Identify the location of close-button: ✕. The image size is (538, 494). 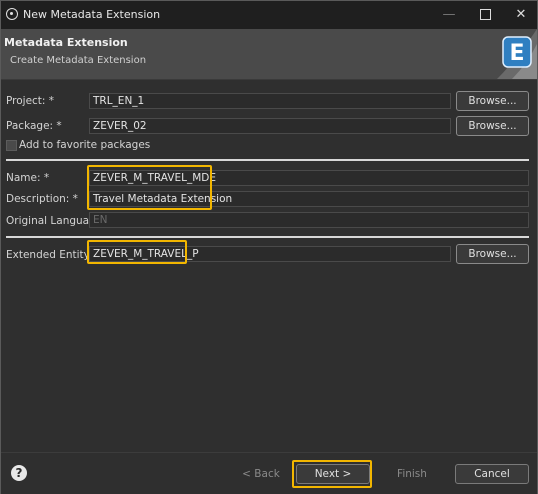
(520, 15).